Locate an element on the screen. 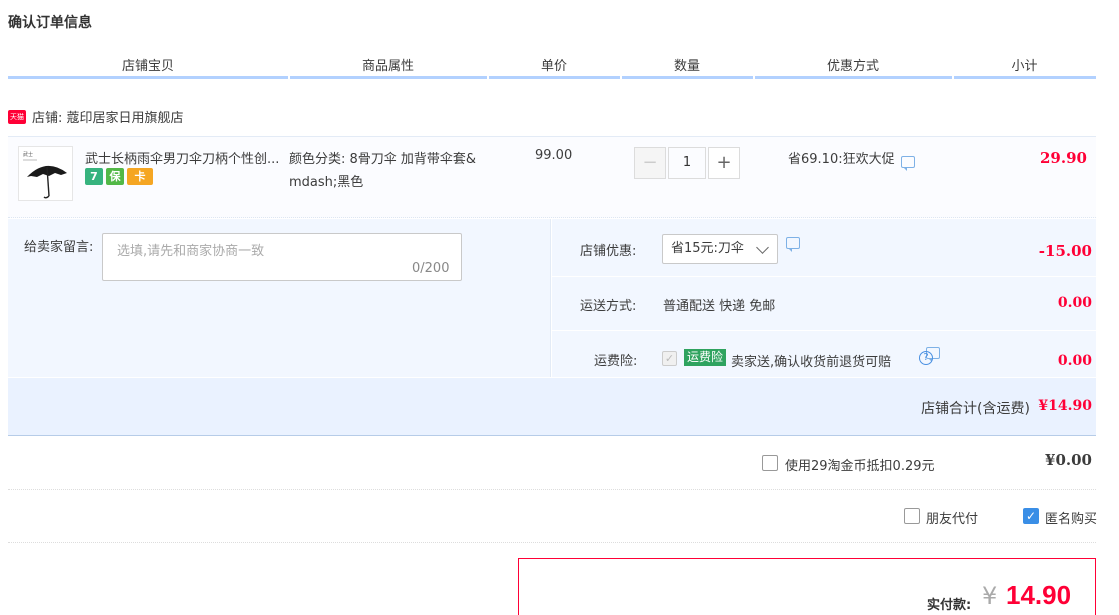  message-char-count: 0/200 is located at coordinates (431, 268).